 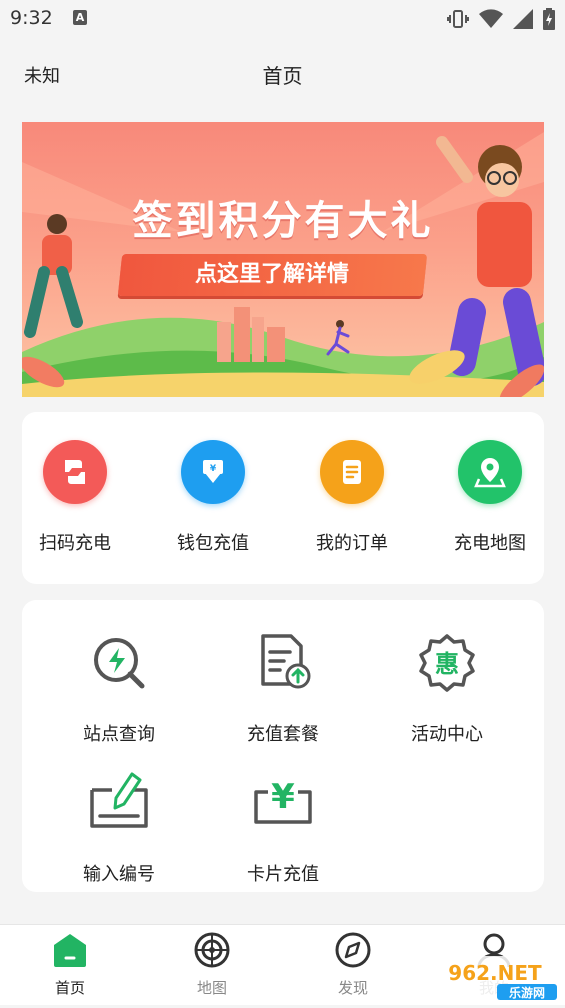 What do you see at coordinates (352, 472) in the screenshot?
I see `order-icon` at bounding box center [352, 472].